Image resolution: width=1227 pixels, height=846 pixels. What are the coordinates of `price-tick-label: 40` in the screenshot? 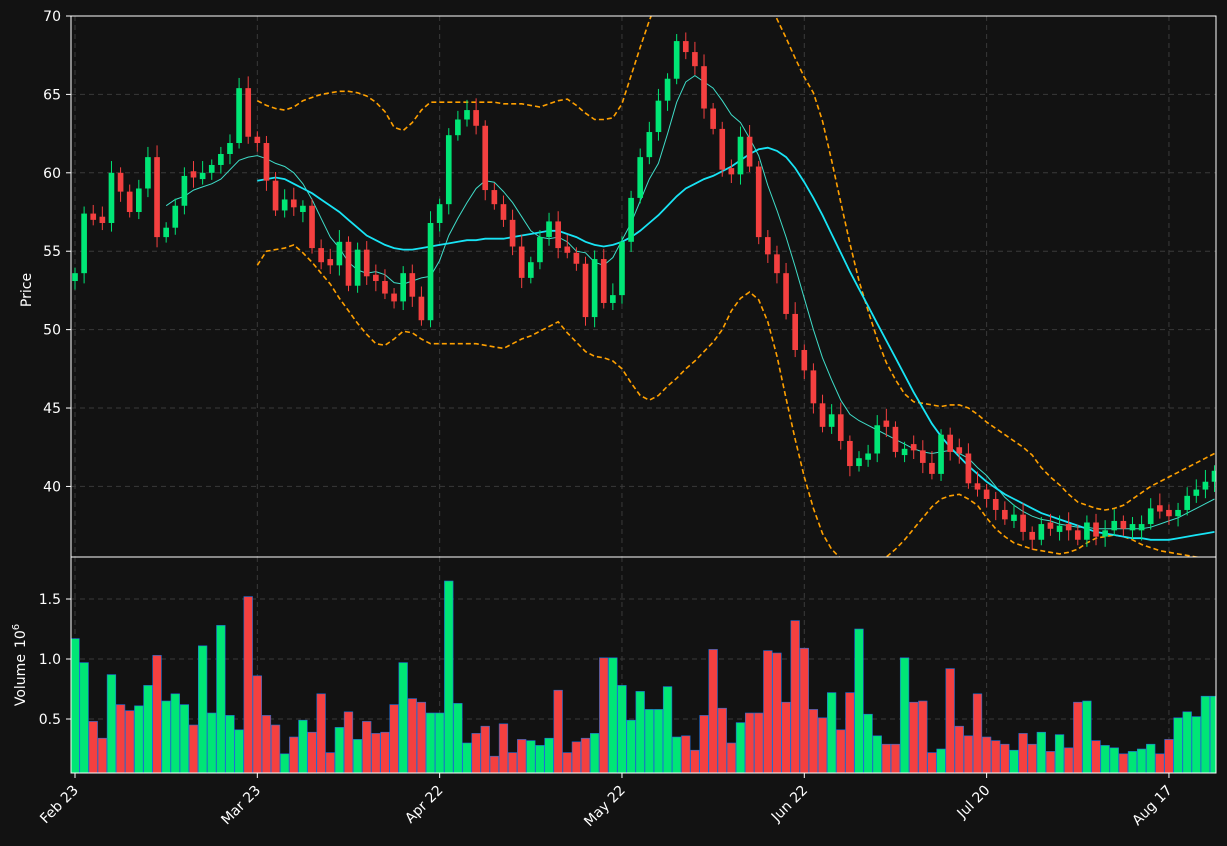 It's located at (52, 487).